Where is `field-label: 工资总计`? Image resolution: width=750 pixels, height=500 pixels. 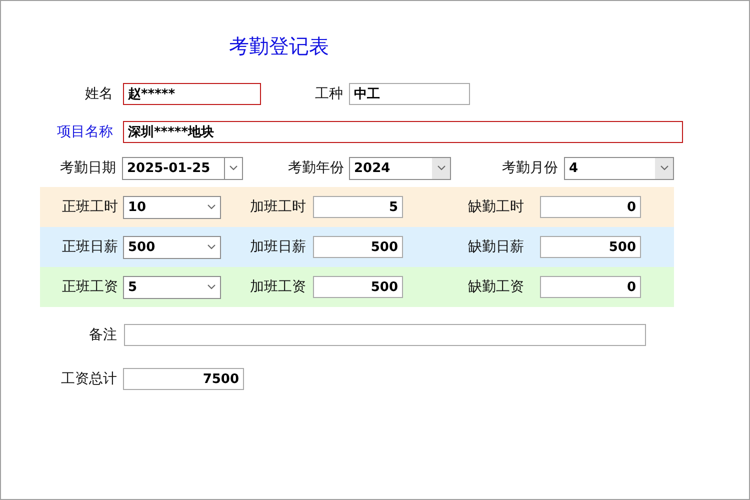 field-label: 工资总计 is located at coordinates (88, 379).